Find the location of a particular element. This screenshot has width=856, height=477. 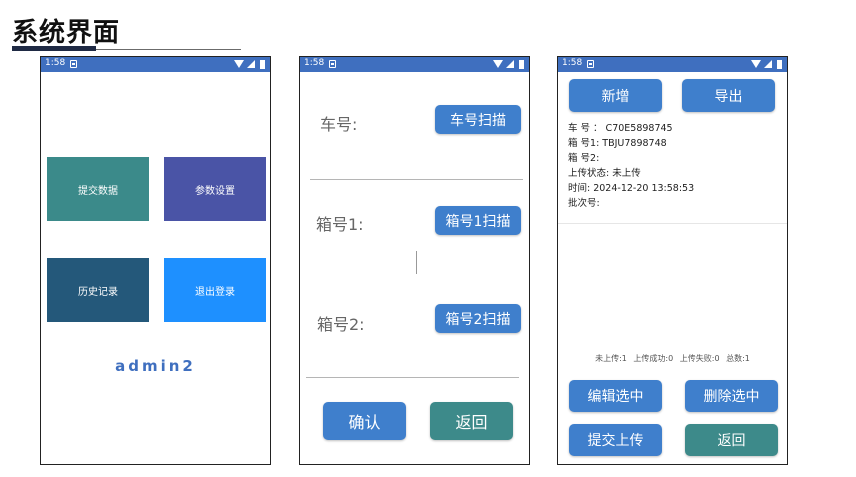

record-time: 时间: 2024-12-20 13:58:53 is located at coordinates (631, 188).